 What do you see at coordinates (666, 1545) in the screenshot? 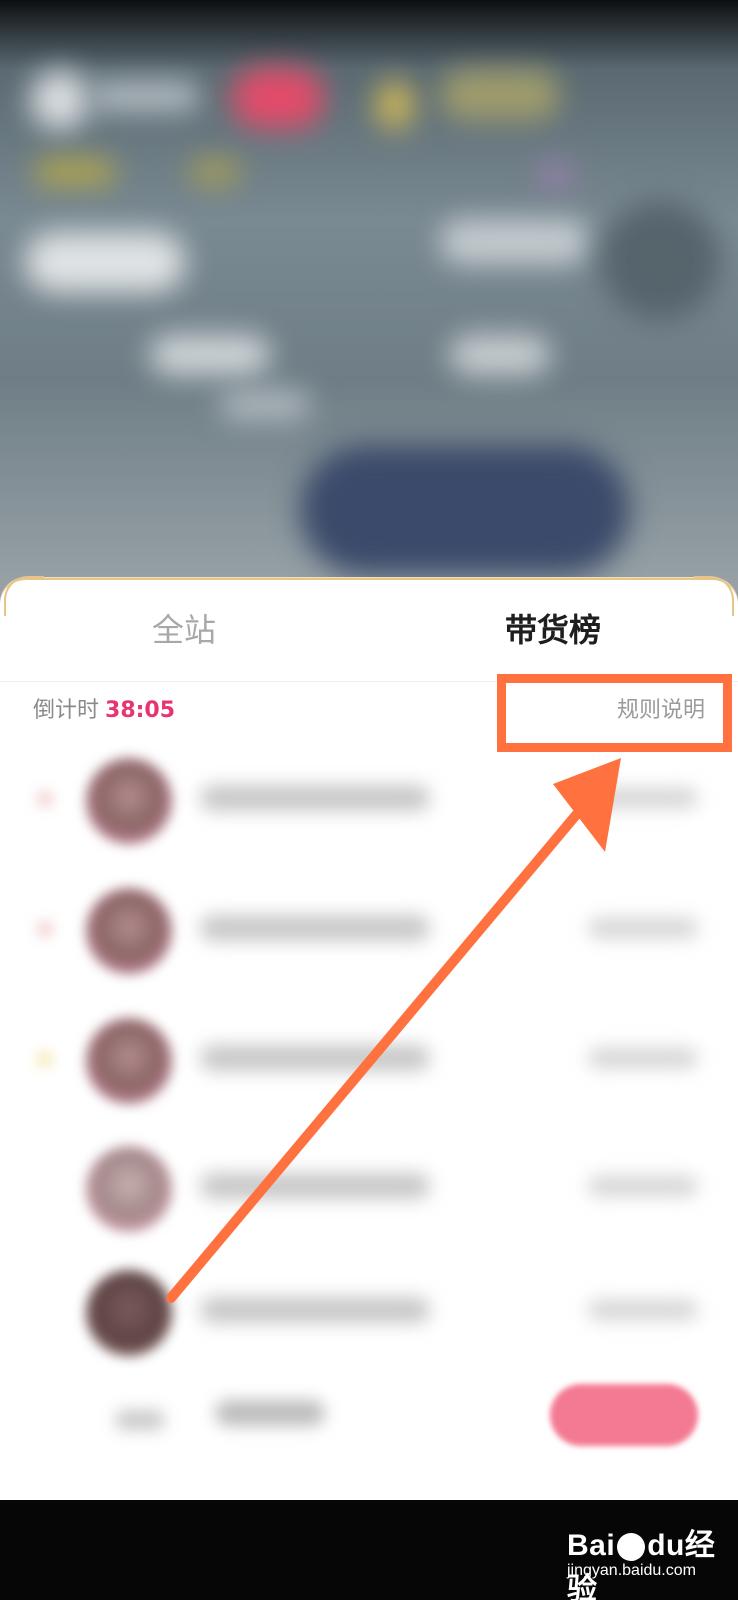
I see `watermark-brand-mid: du` at bounding box center [666, 1545].